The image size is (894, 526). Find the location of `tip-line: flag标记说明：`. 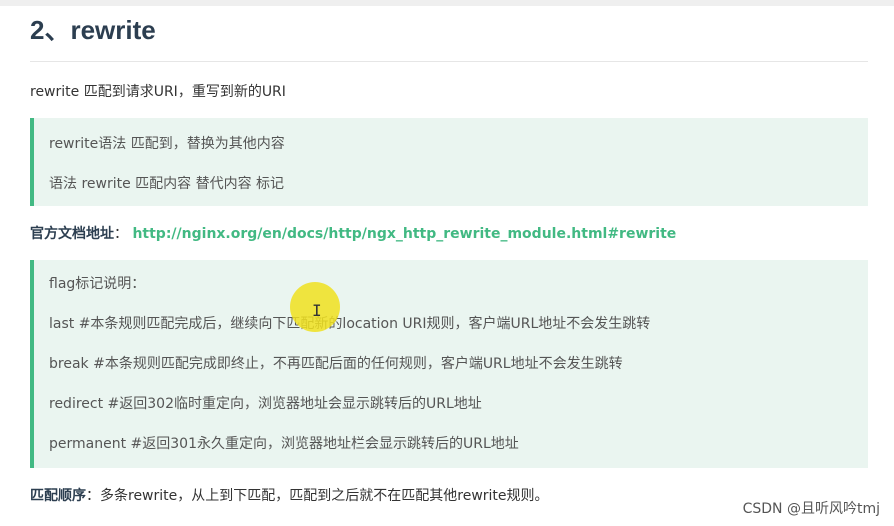

tip-line: flag标记说明： is located at coordinates (97, 284).